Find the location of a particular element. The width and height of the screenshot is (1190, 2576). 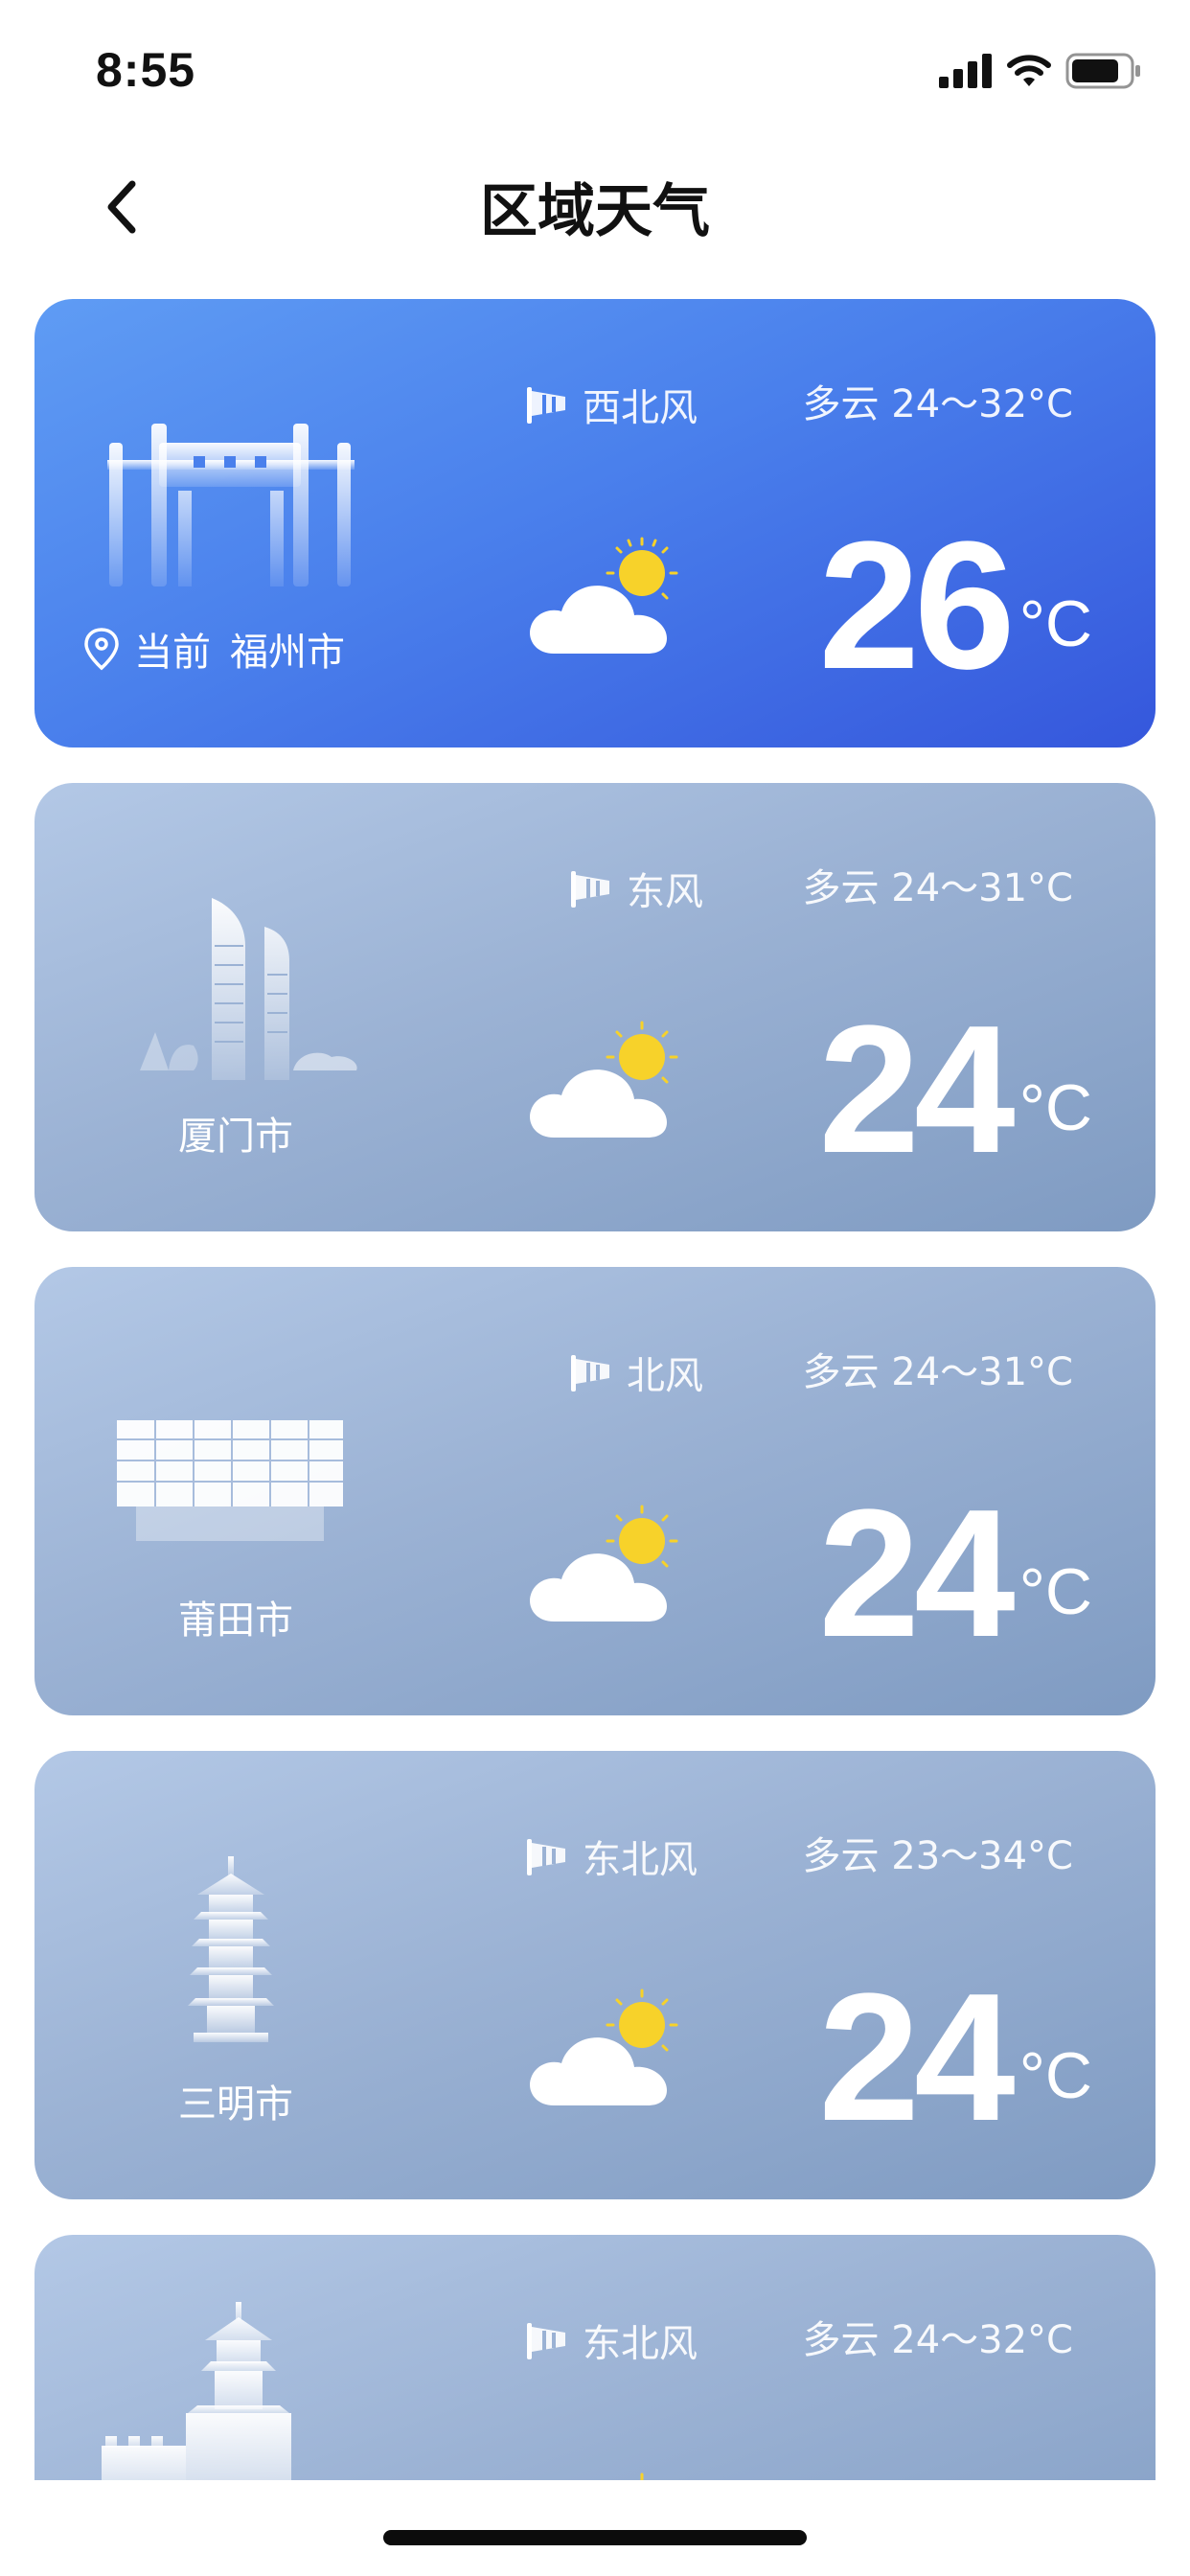

nav-bar: 区域天气 is located at coordinates (595, 201).